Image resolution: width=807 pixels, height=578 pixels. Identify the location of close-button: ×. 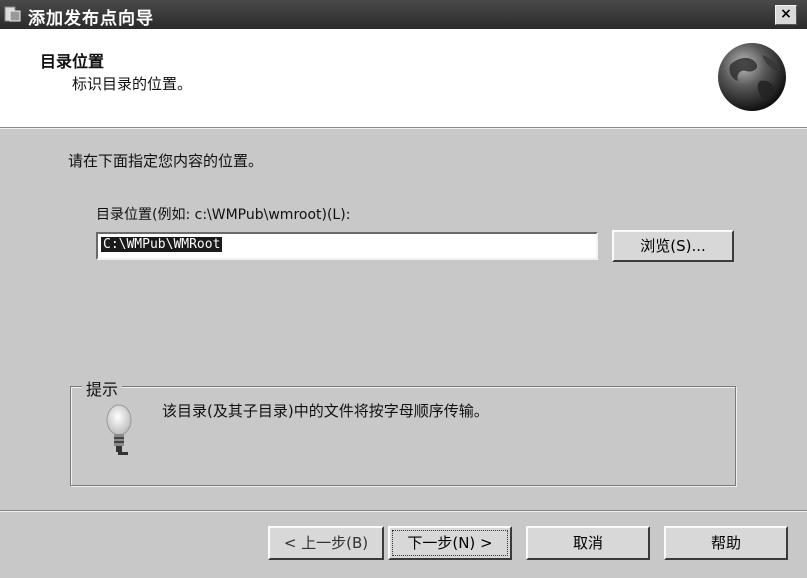
(786, 15).